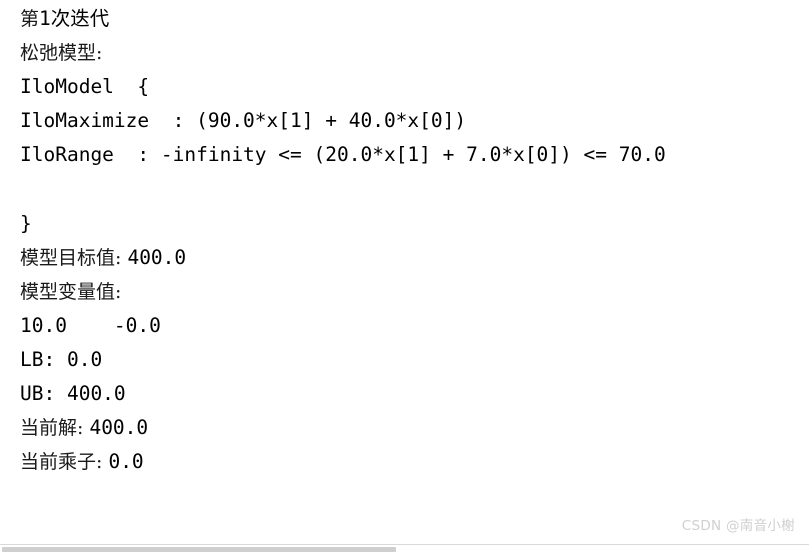 This screenshot has width=809, height=552. I want to click on console-line: 当前乘子: 0.0, so click(414, 462).